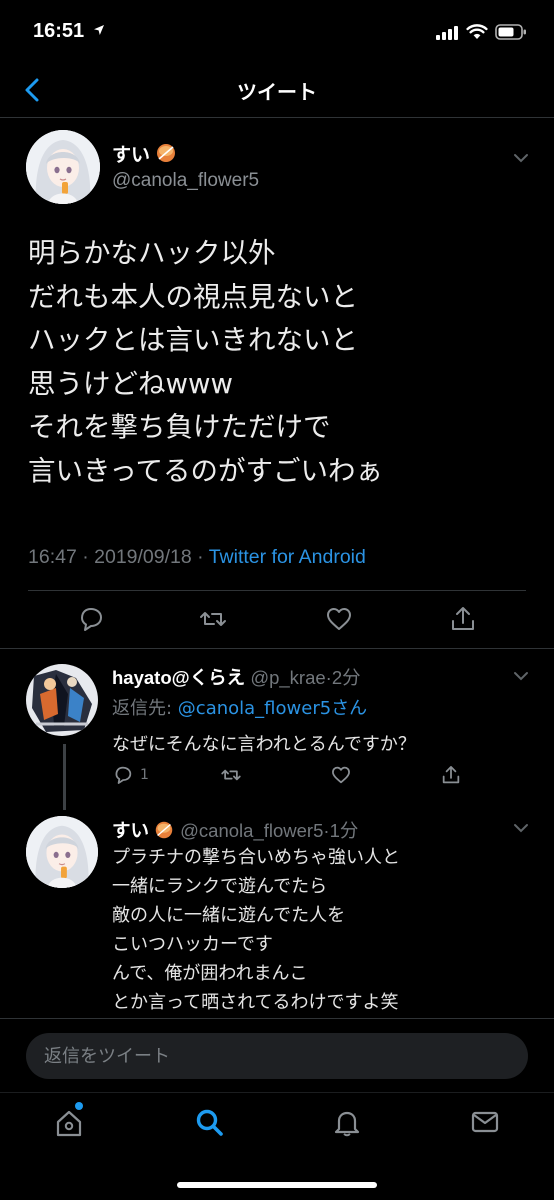 Image resolution: width=554 pixels, height=1200 pixels. I want to click on reply-time: 2分, so click(346, 677).